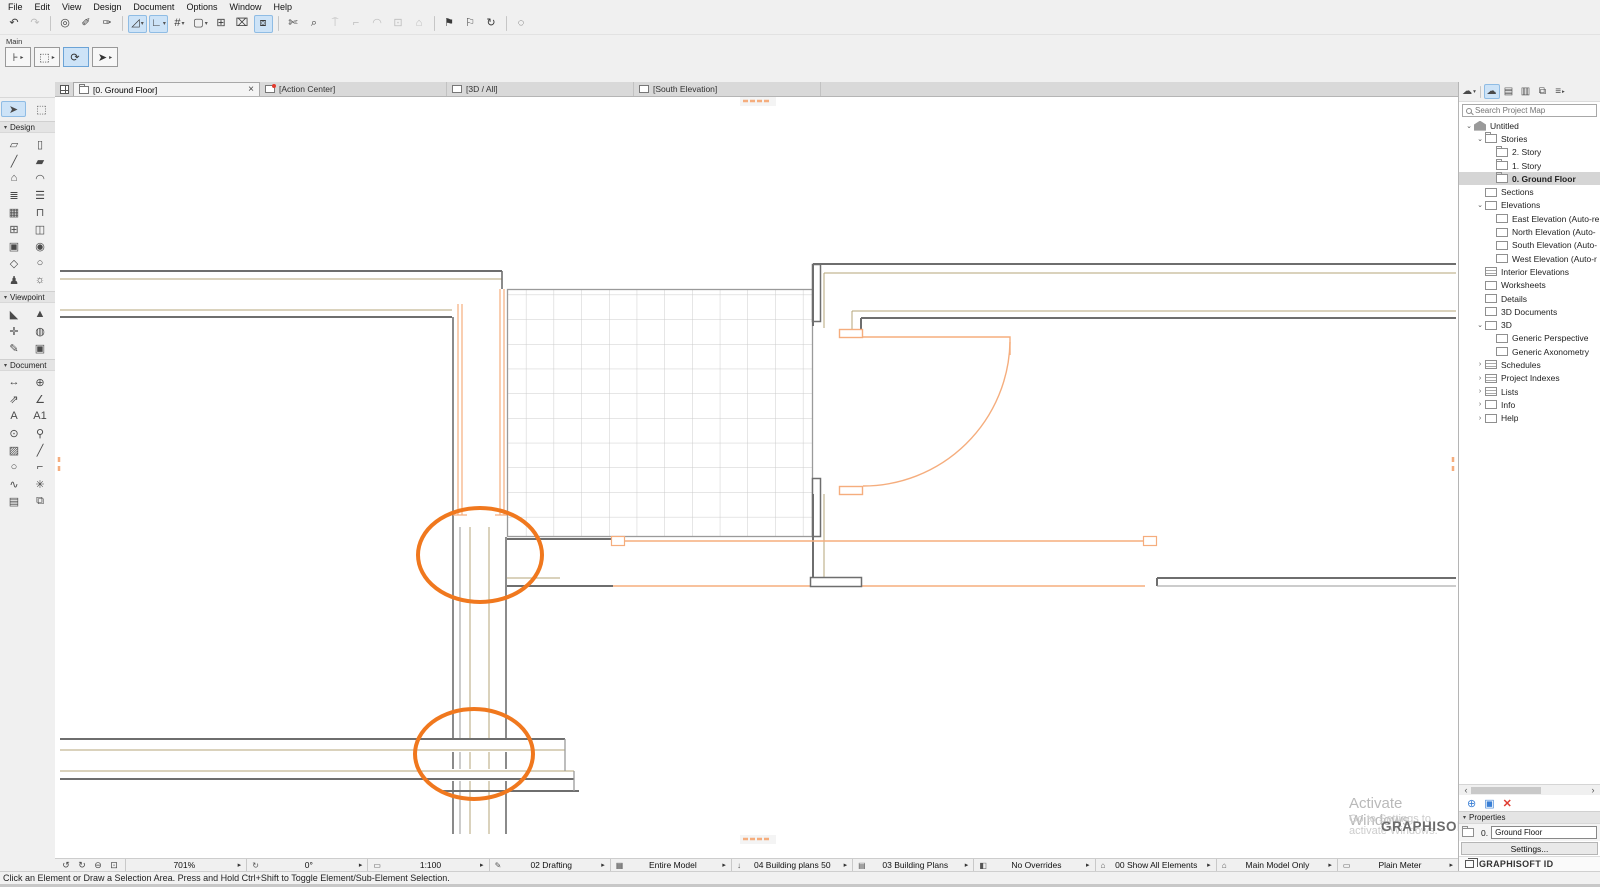 Image resolution: width=1600 pixels, height=887 pixels. Describe the element at coordinates (82, 865) in the screenshot. I see `next-zoom-icon: ↻` at that location.